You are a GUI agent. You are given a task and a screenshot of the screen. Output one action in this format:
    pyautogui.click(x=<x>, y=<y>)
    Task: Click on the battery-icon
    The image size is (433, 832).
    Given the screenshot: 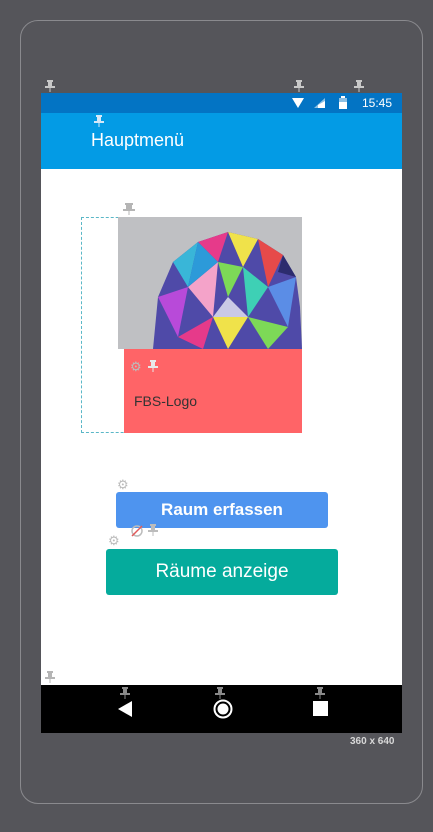 What is the action you would take?
    pyautogui.click(x=343, y=102)
    